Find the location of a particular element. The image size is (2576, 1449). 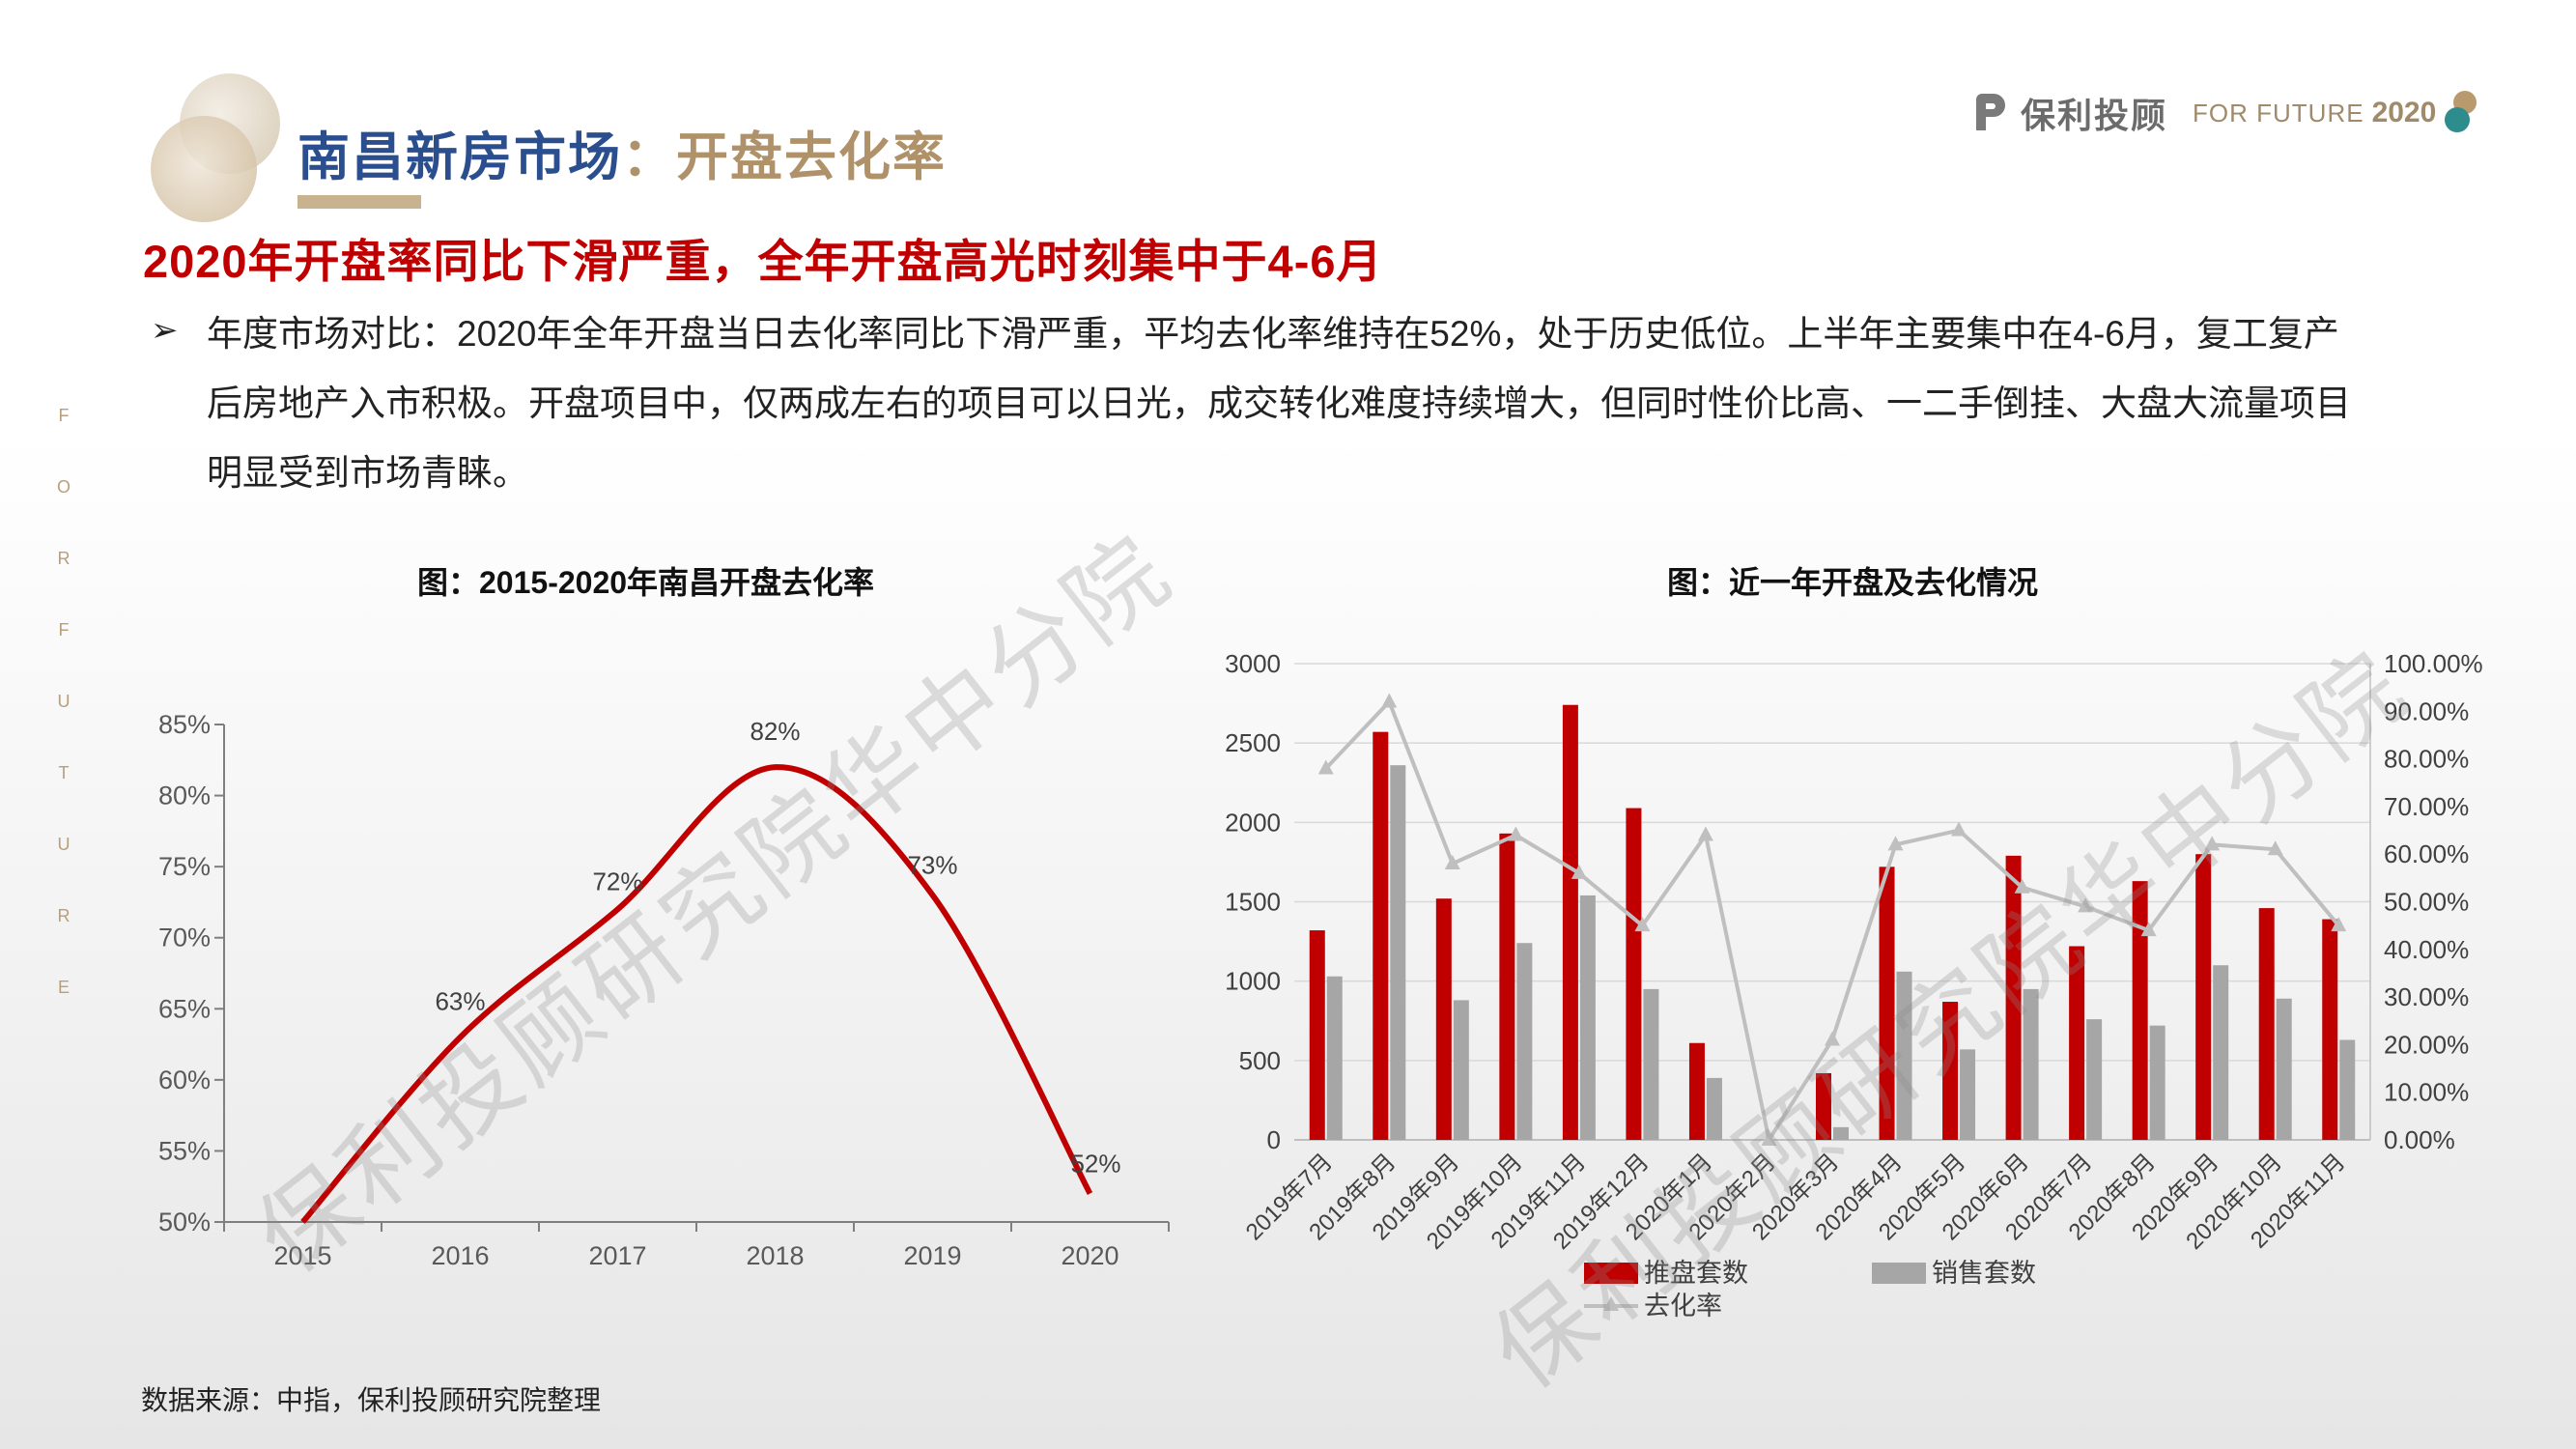

x-tick-label: 2017 is located at coordinates (617, 1255).